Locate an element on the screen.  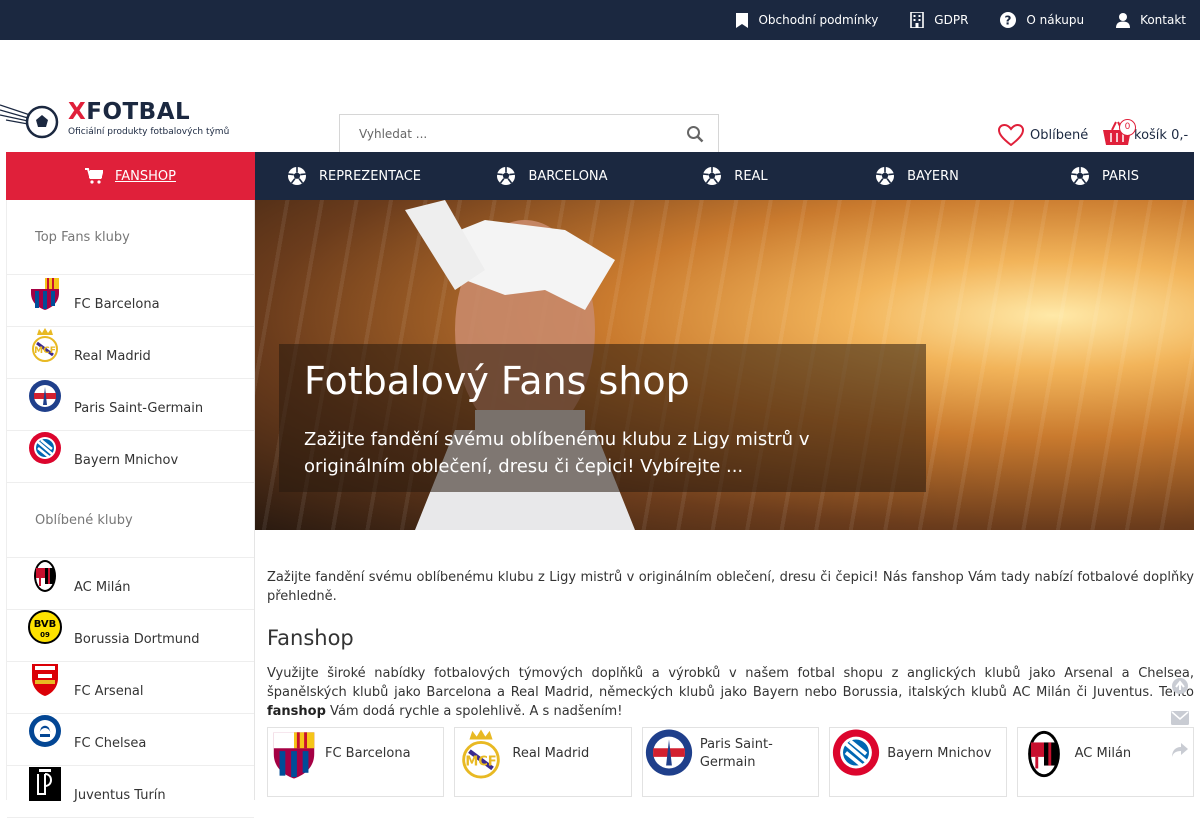
logo-tagline: Oficiální produkty fotbalových týmů is located at coordinates (149, 132).